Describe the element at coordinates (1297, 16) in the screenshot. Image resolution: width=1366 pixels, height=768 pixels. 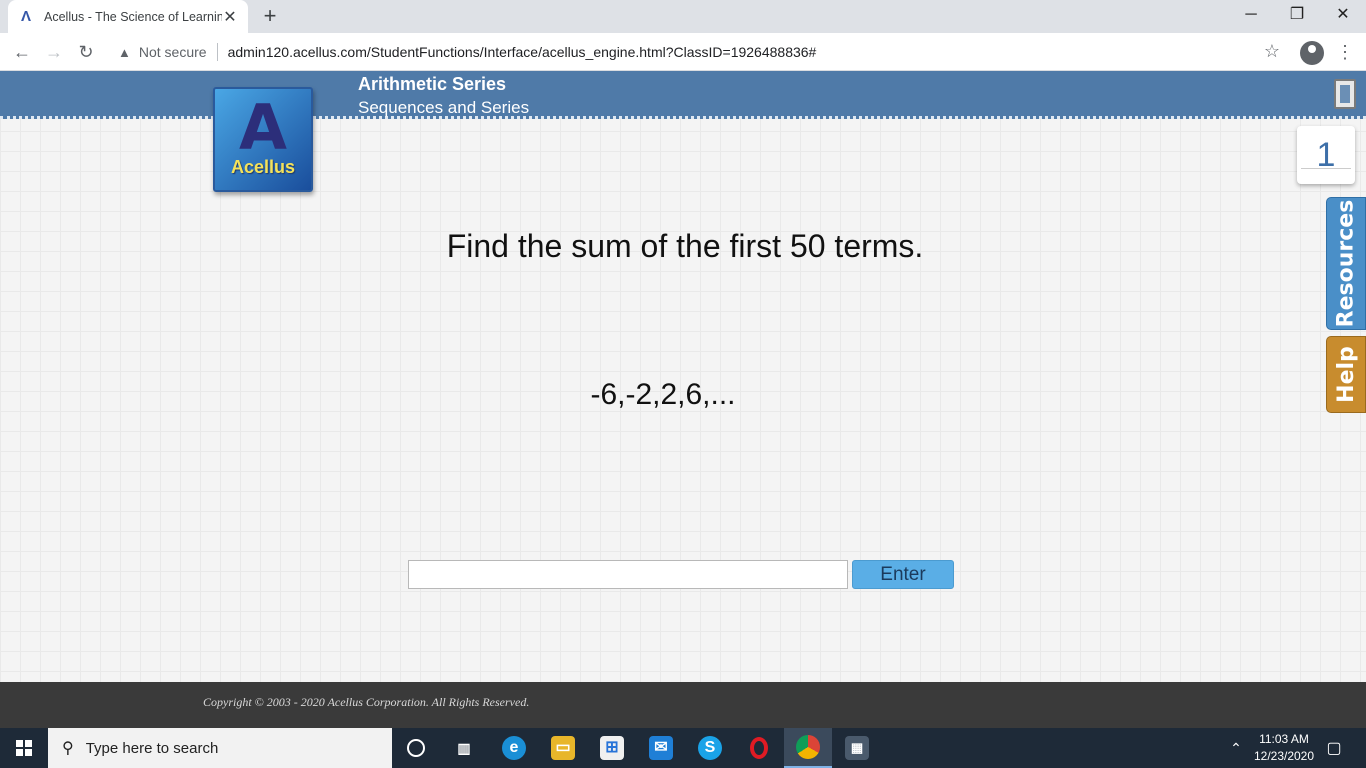
I see `restore-button: ❐` at that location.